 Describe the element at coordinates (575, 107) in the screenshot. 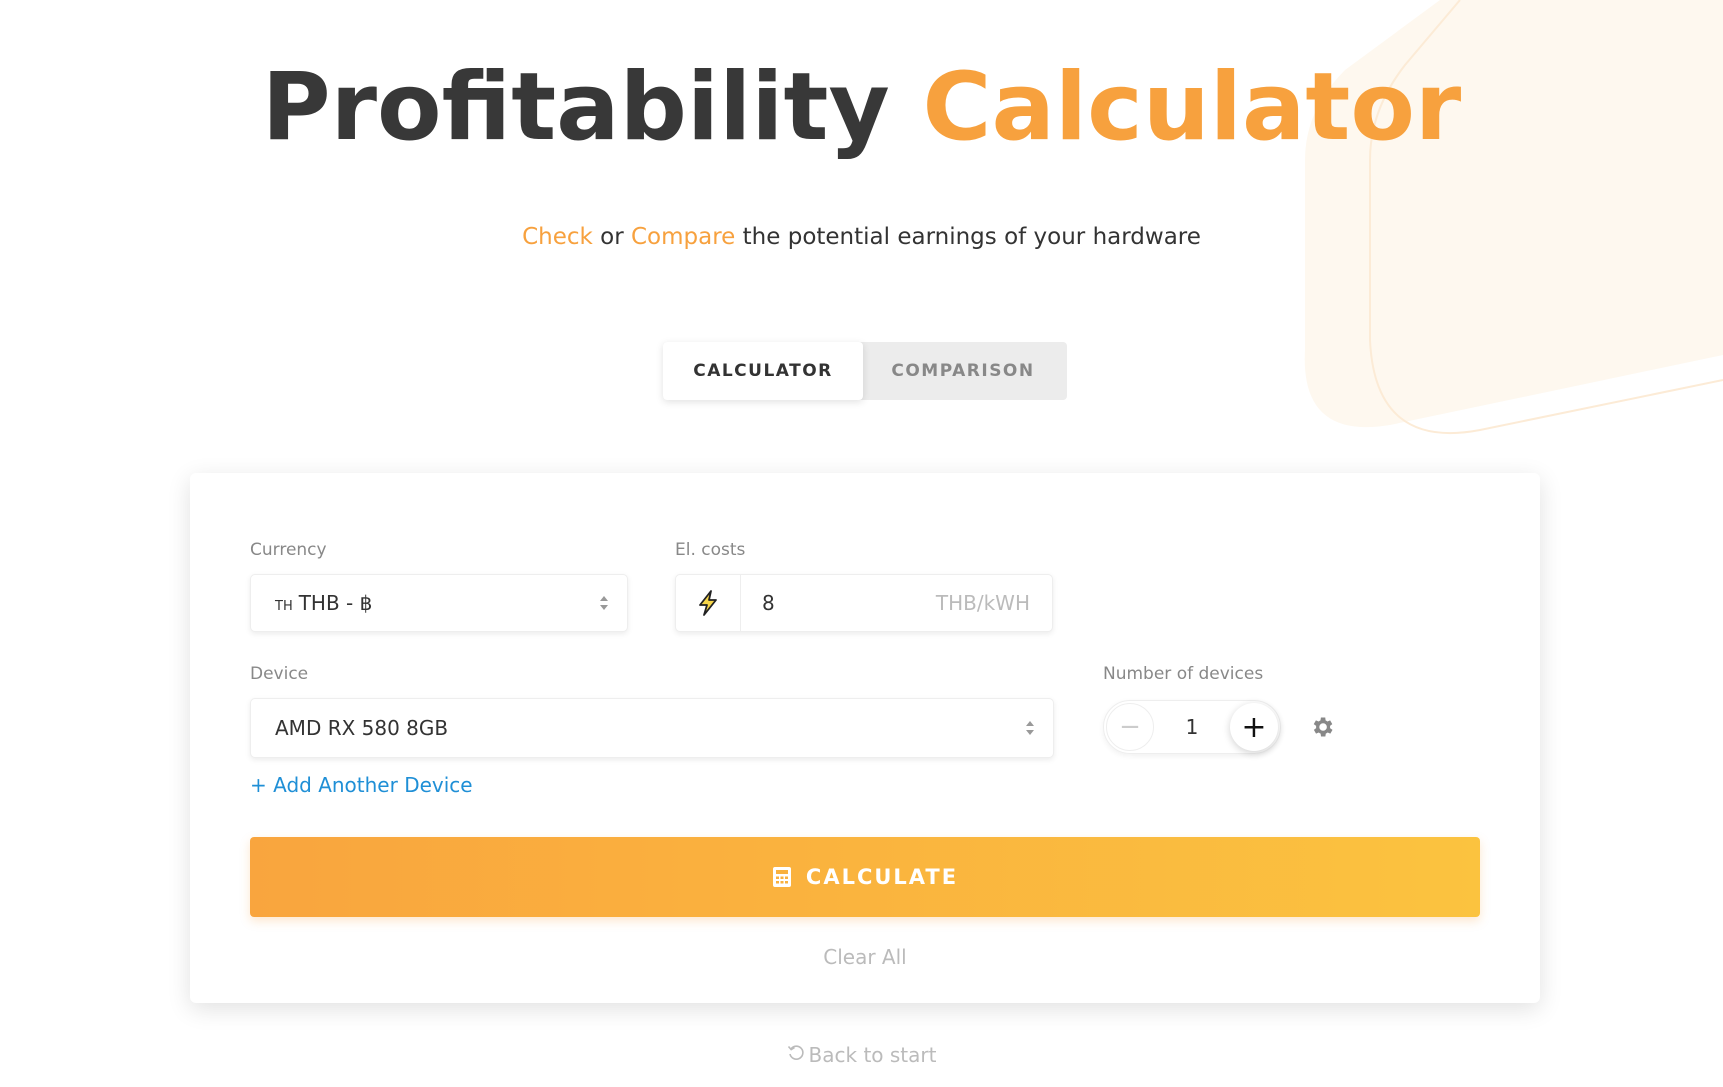

I see `title-main: Profitability` at that location.